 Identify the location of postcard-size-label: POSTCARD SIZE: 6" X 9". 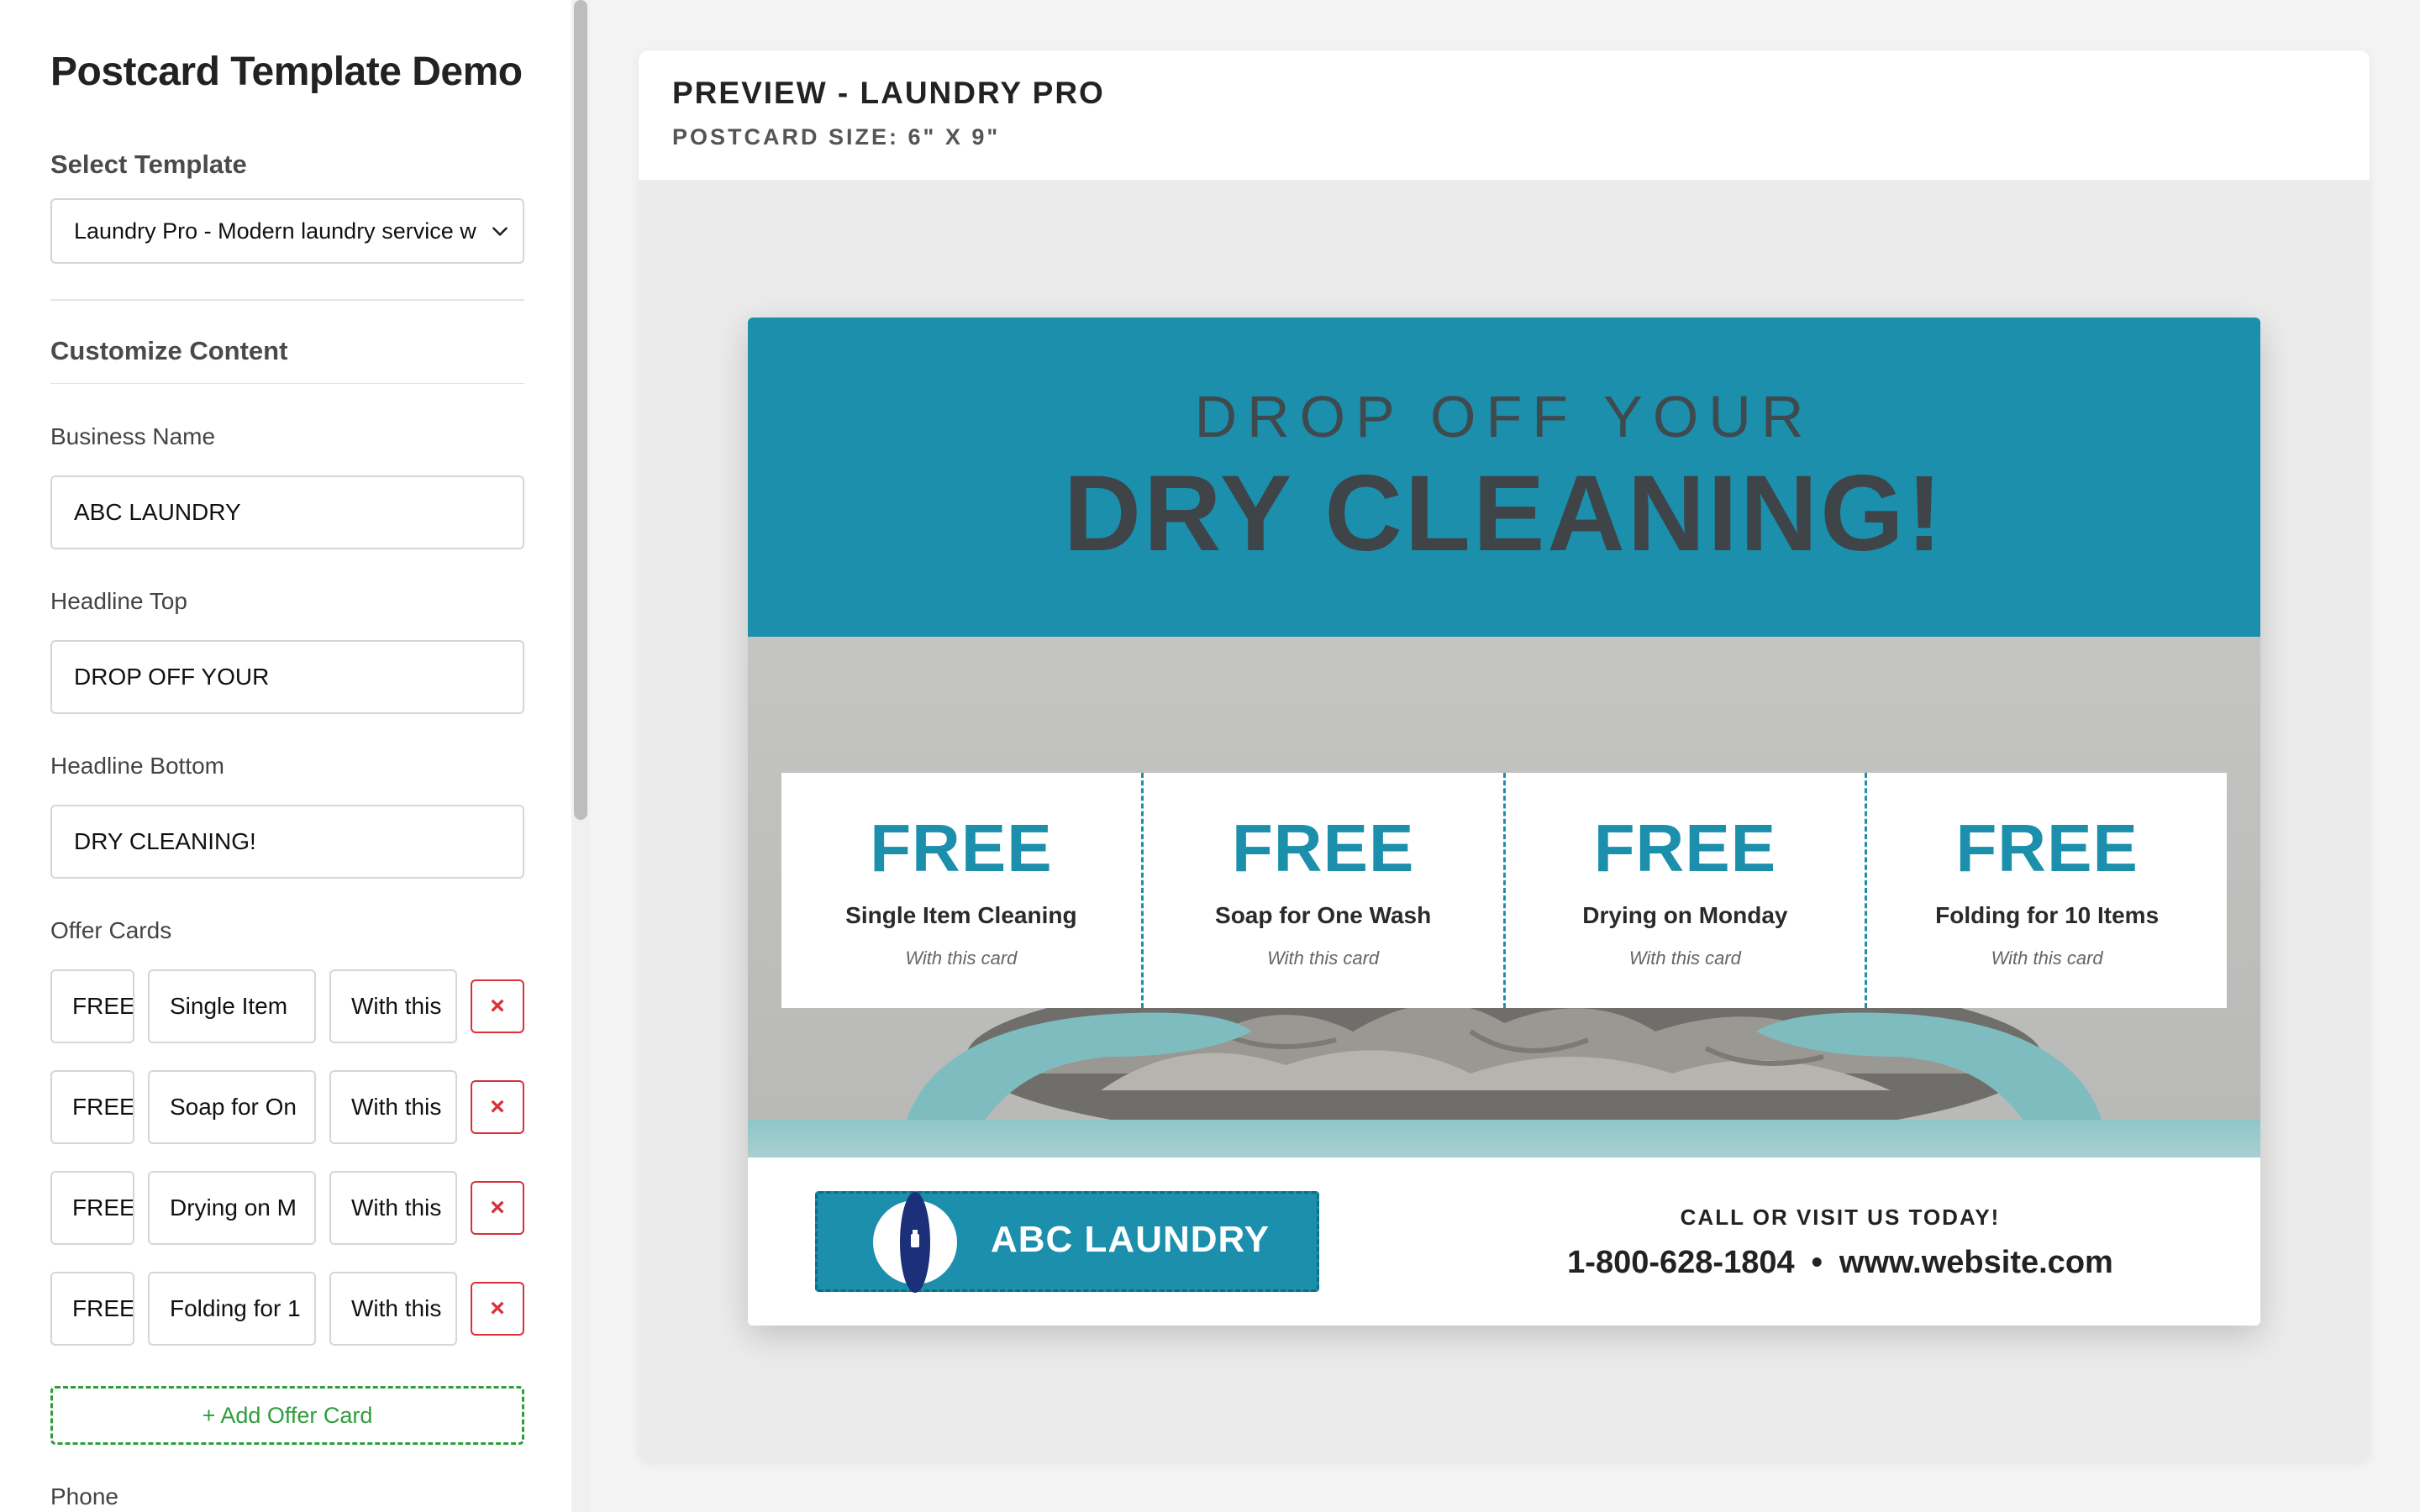
(837, 137).